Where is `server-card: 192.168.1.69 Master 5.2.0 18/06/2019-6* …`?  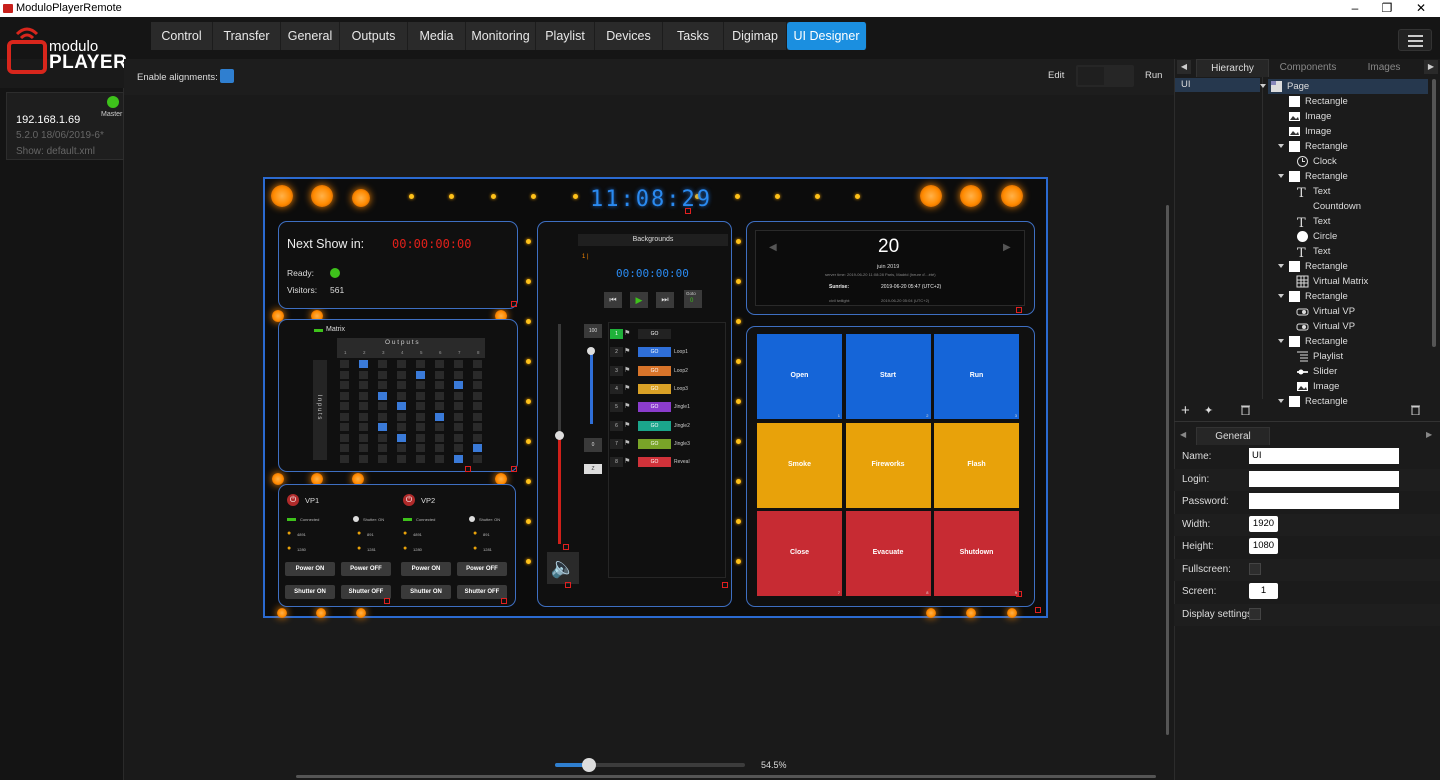 server-card: 192.168.1.69 Master 5.2.0 18/06/2019-6* … is located at coordinates (65, 126).